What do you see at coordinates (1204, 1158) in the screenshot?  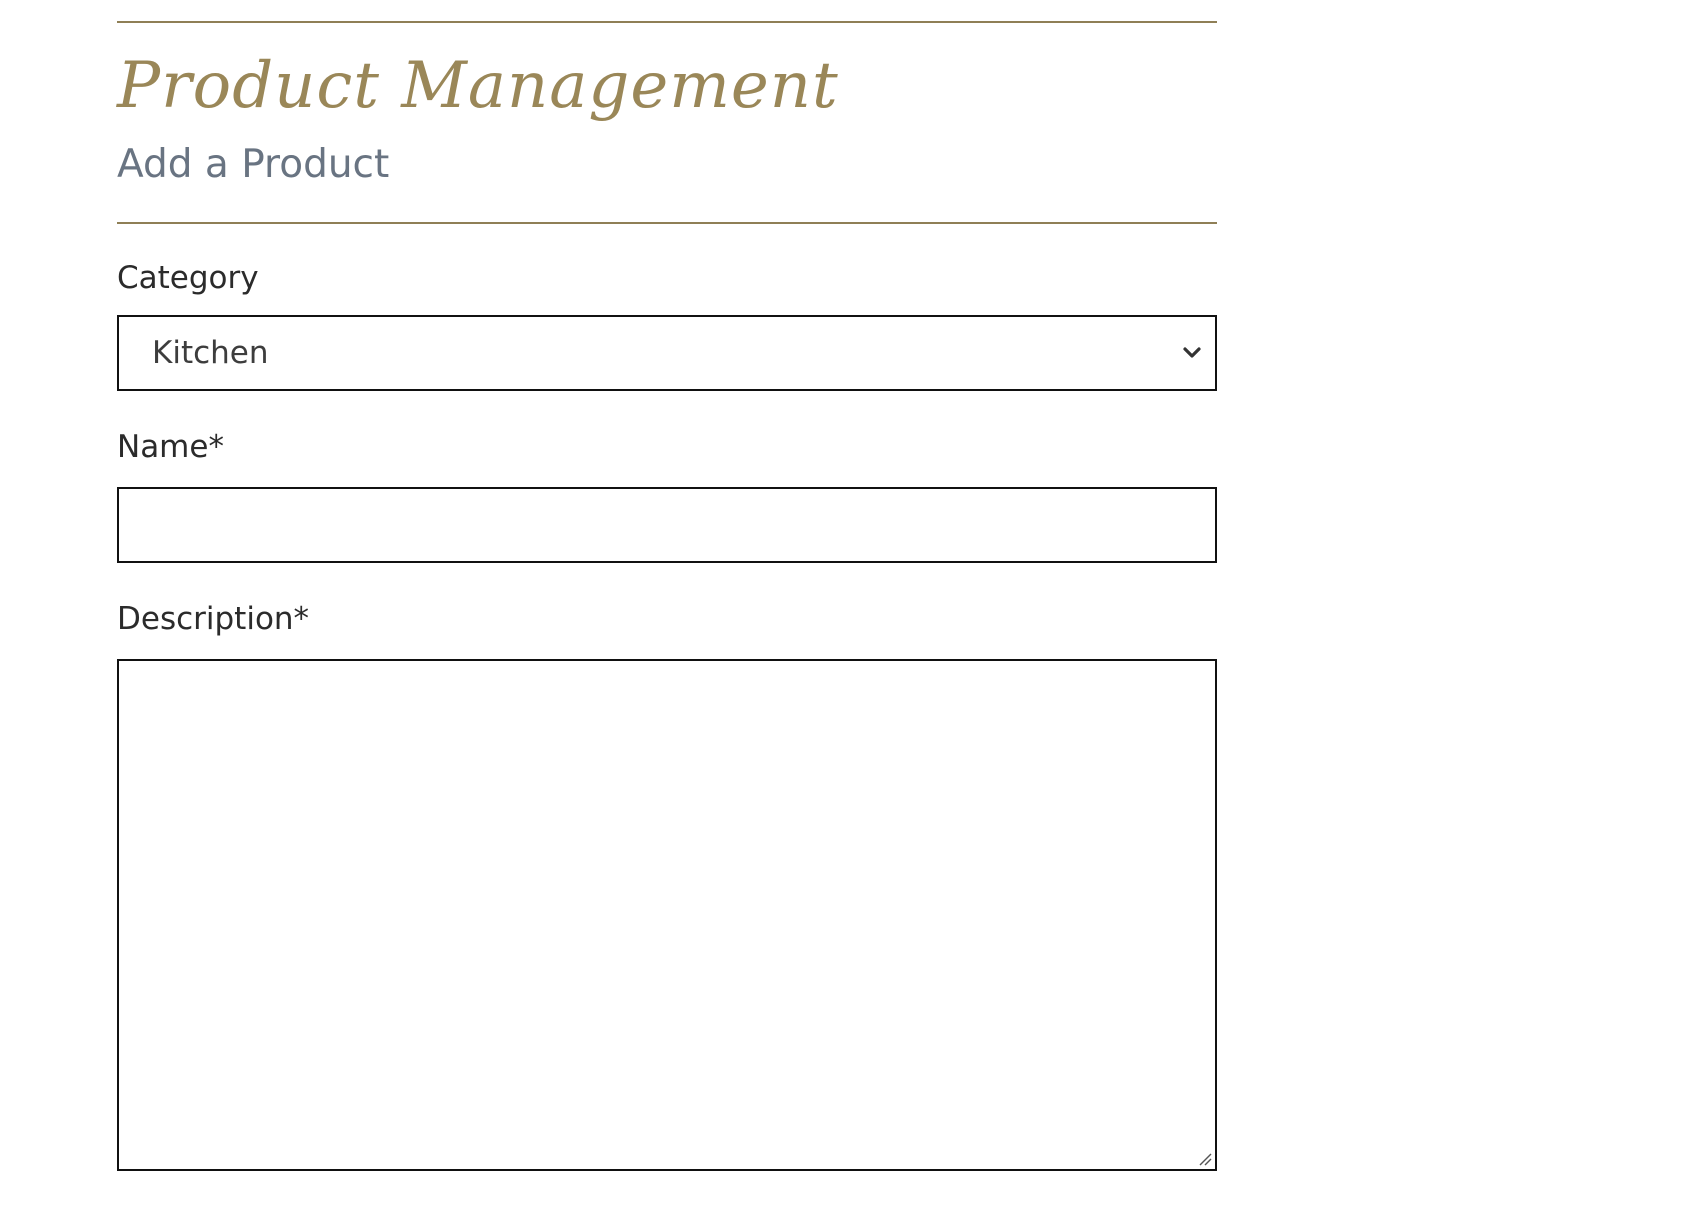 I see `resize-grip-icon` at bounding box center [1204, 1158].